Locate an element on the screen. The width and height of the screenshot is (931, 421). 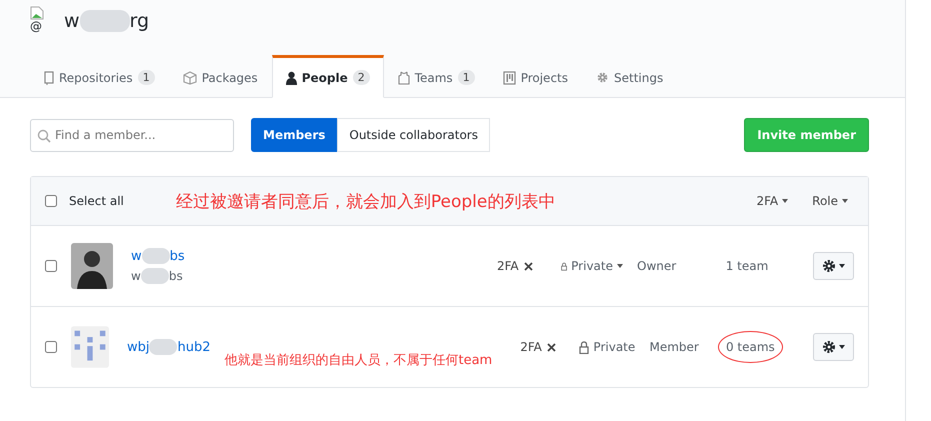
select-all-label: Select all is located at coordinates (96, 201).